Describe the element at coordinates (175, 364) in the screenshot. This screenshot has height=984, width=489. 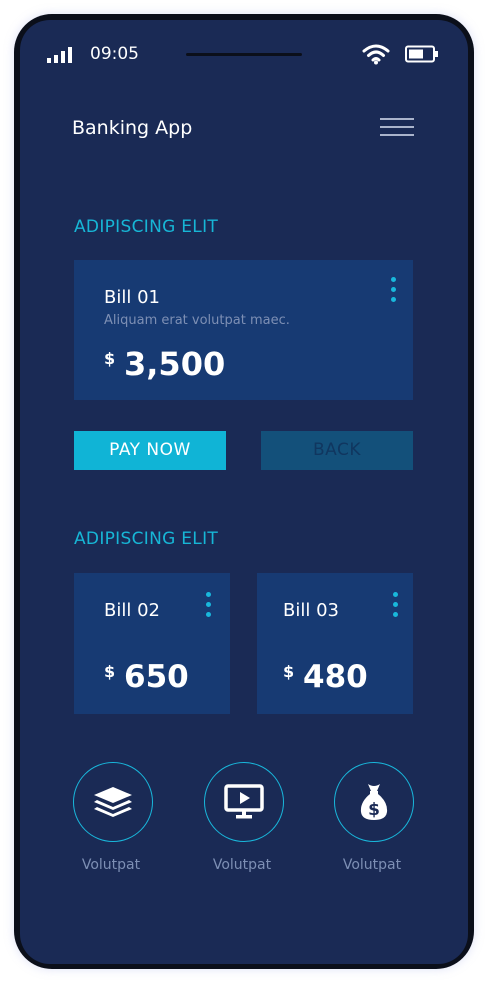
I see `bill-amount: 3,500` at that location.